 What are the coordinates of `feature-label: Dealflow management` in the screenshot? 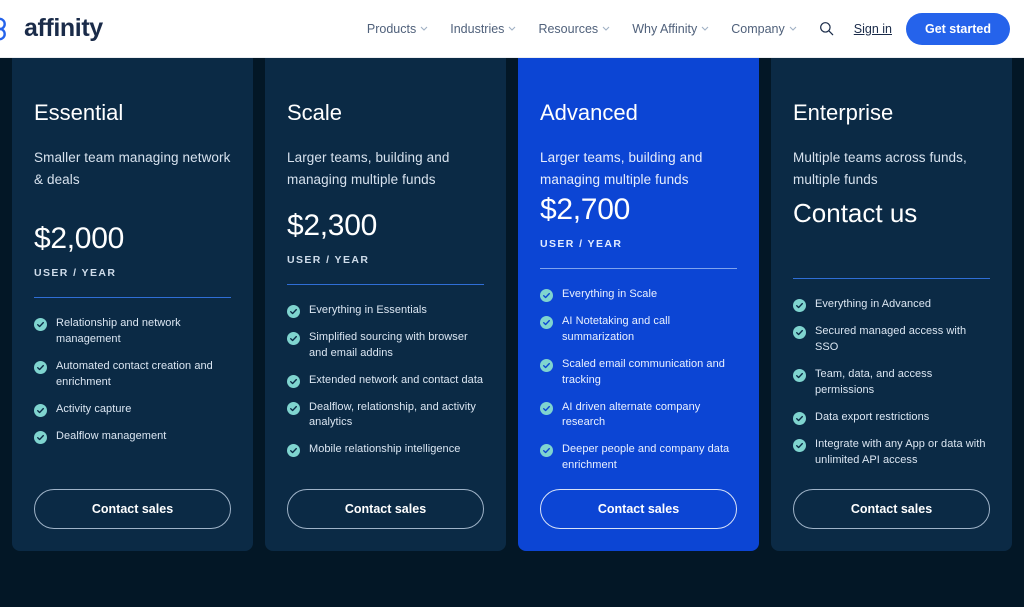 It's located at (111, 435).